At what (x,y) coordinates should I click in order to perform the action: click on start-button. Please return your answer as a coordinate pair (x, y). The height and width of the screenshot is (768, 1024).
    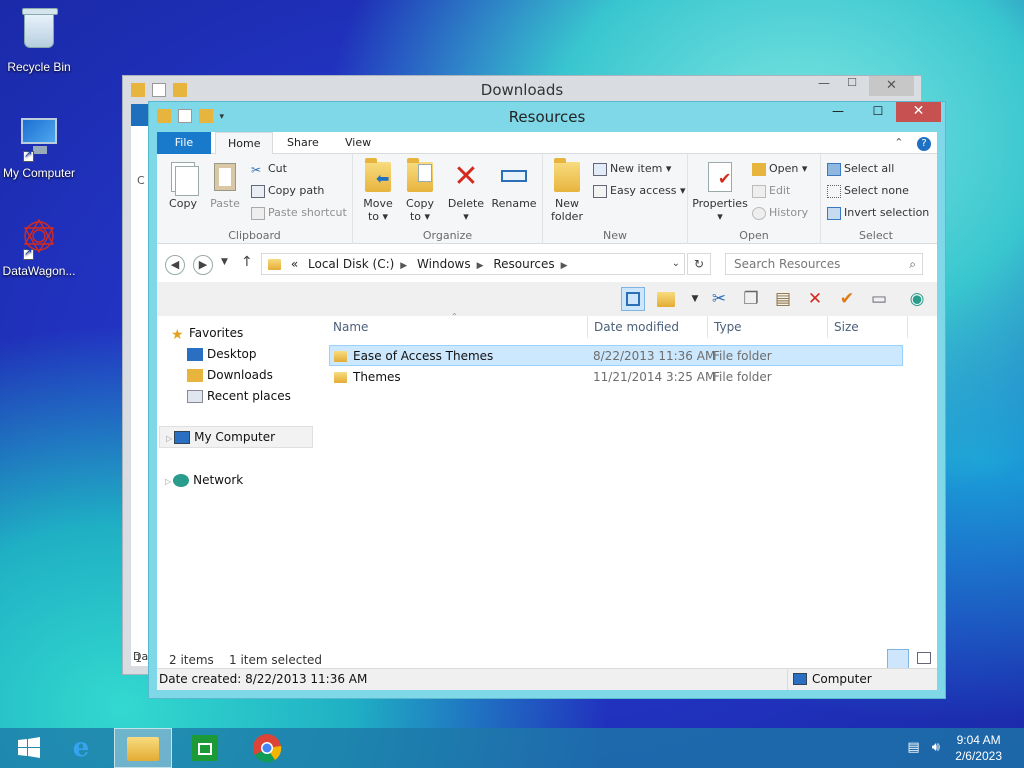
    Looking at the image, I should click on (29, 748).